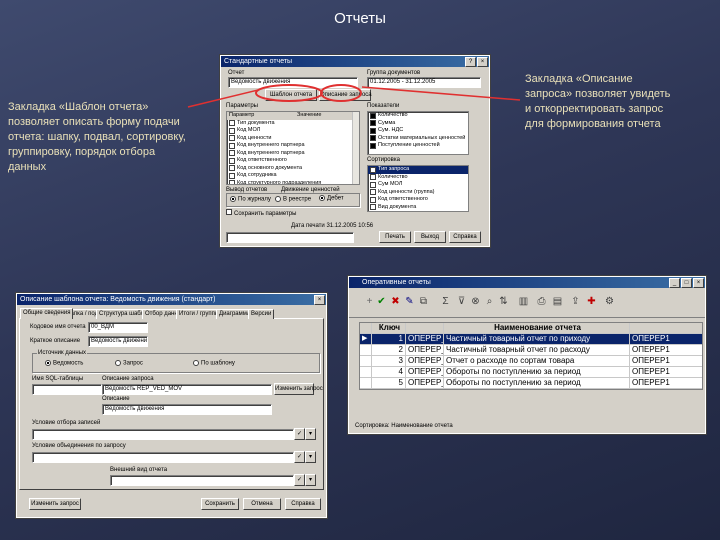  I want to click on ext-field, so click(202, 480).